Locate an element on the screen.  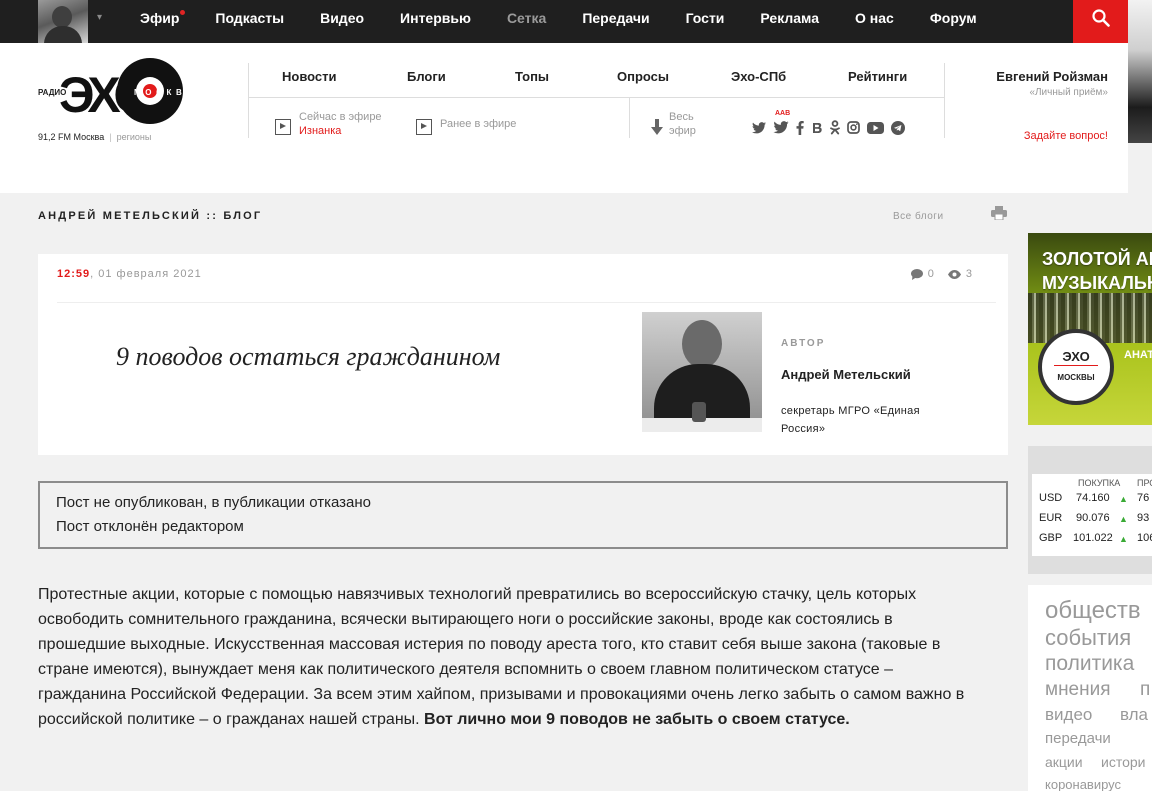
full-archive-link: Весь эфир is located at coordinates (673, 124).